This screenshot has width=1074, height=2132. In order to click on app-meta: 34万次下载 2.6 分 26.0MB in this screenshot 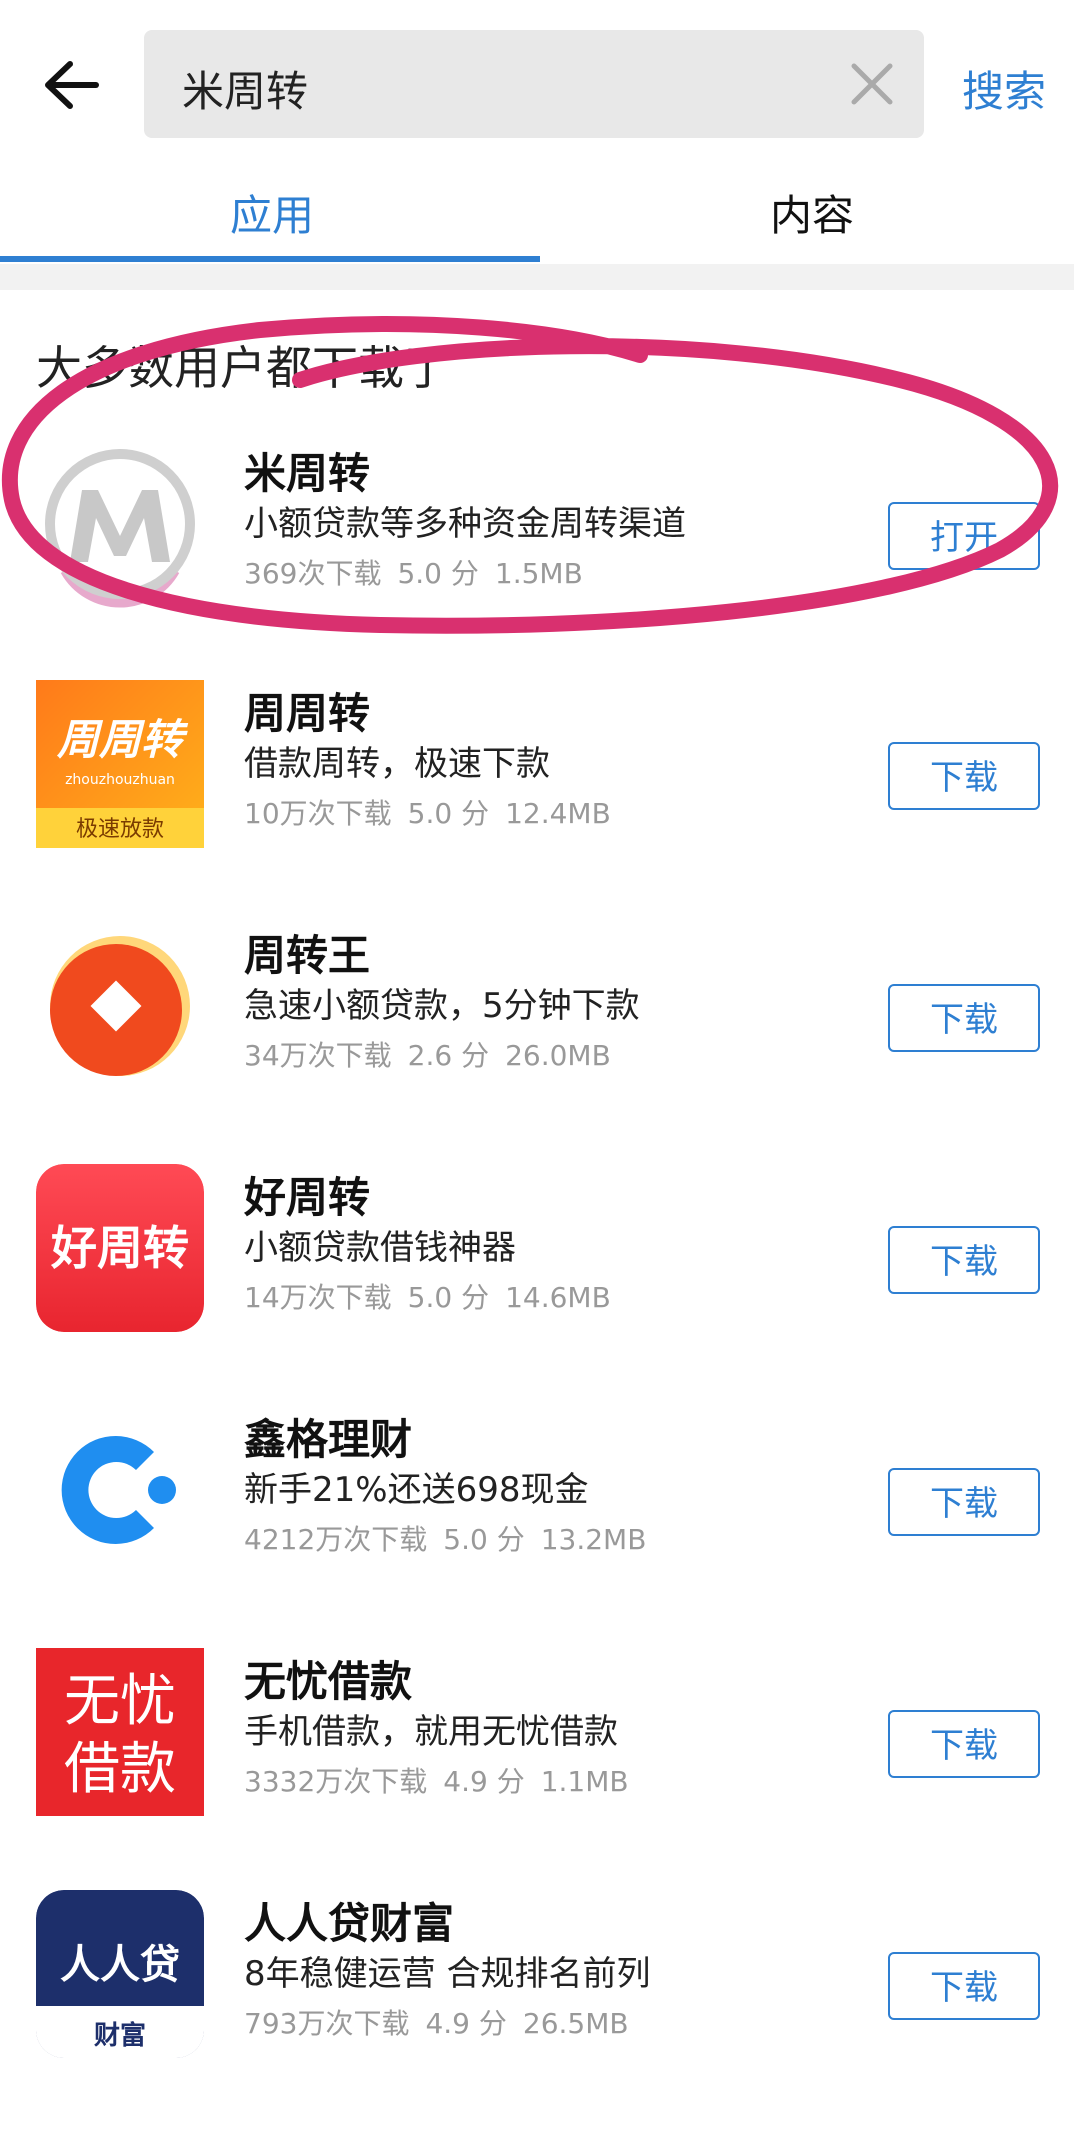, I will do `click(435, 1054)`.